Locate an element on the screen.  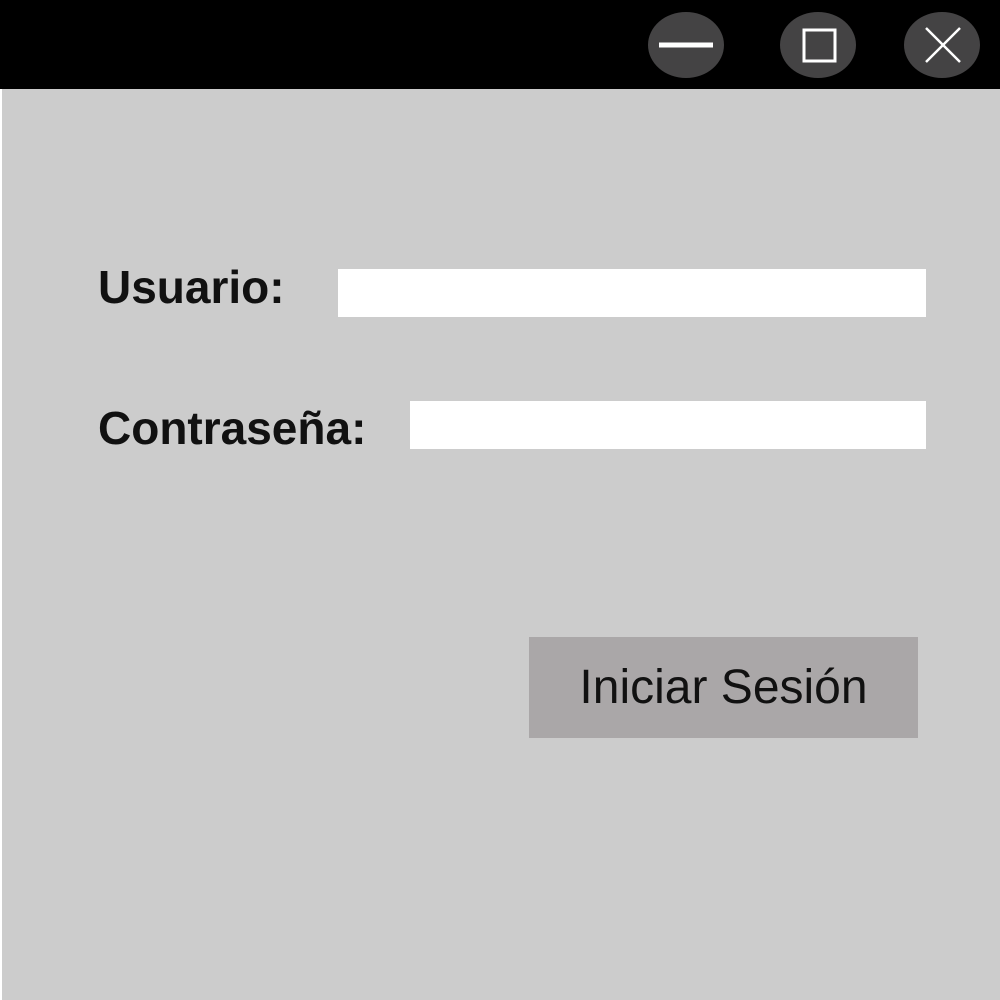
login-button-label: Iniciar Sesión is located at coordinates (723, 687).